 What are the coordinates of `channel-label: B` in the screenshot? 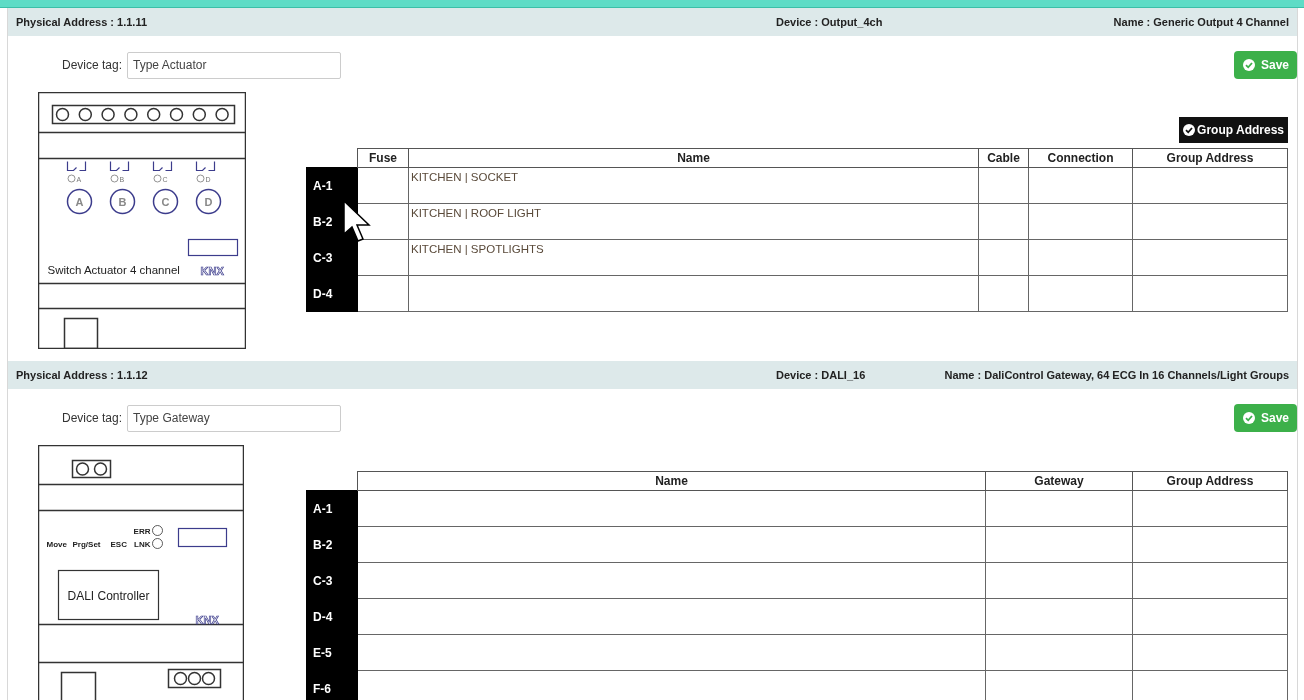 It's located at (122, 201).